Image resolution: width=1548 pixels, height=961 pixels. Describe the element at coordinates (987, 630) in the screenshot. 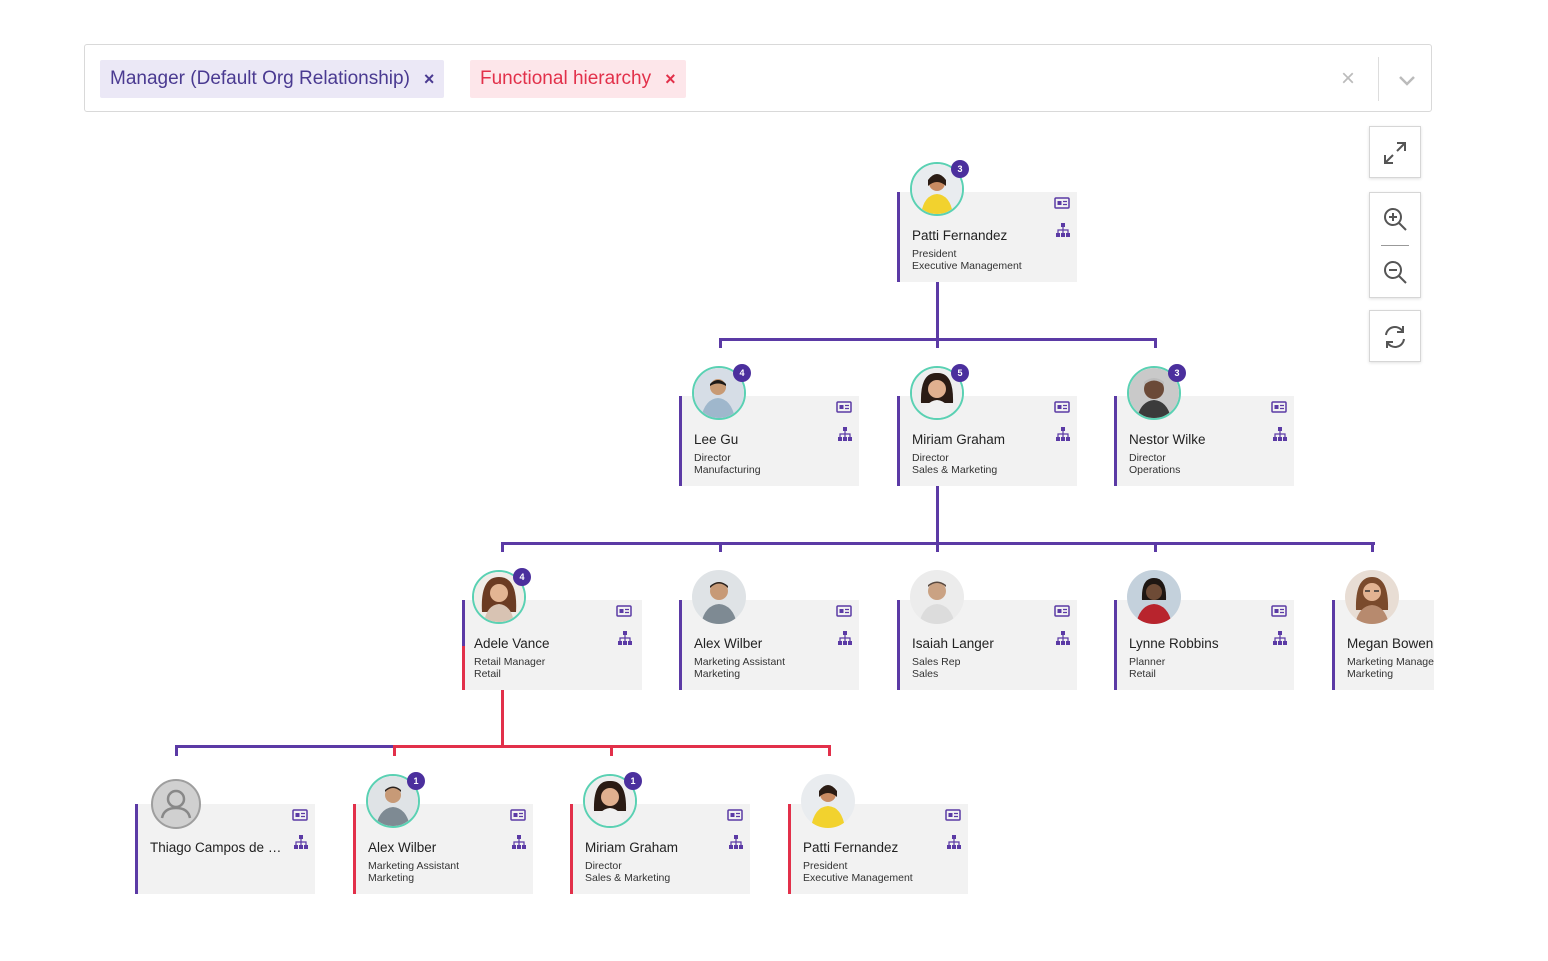

I see `org-card-isaiah-langer: Isaiah Langer Sales Rep Sales` at that location.